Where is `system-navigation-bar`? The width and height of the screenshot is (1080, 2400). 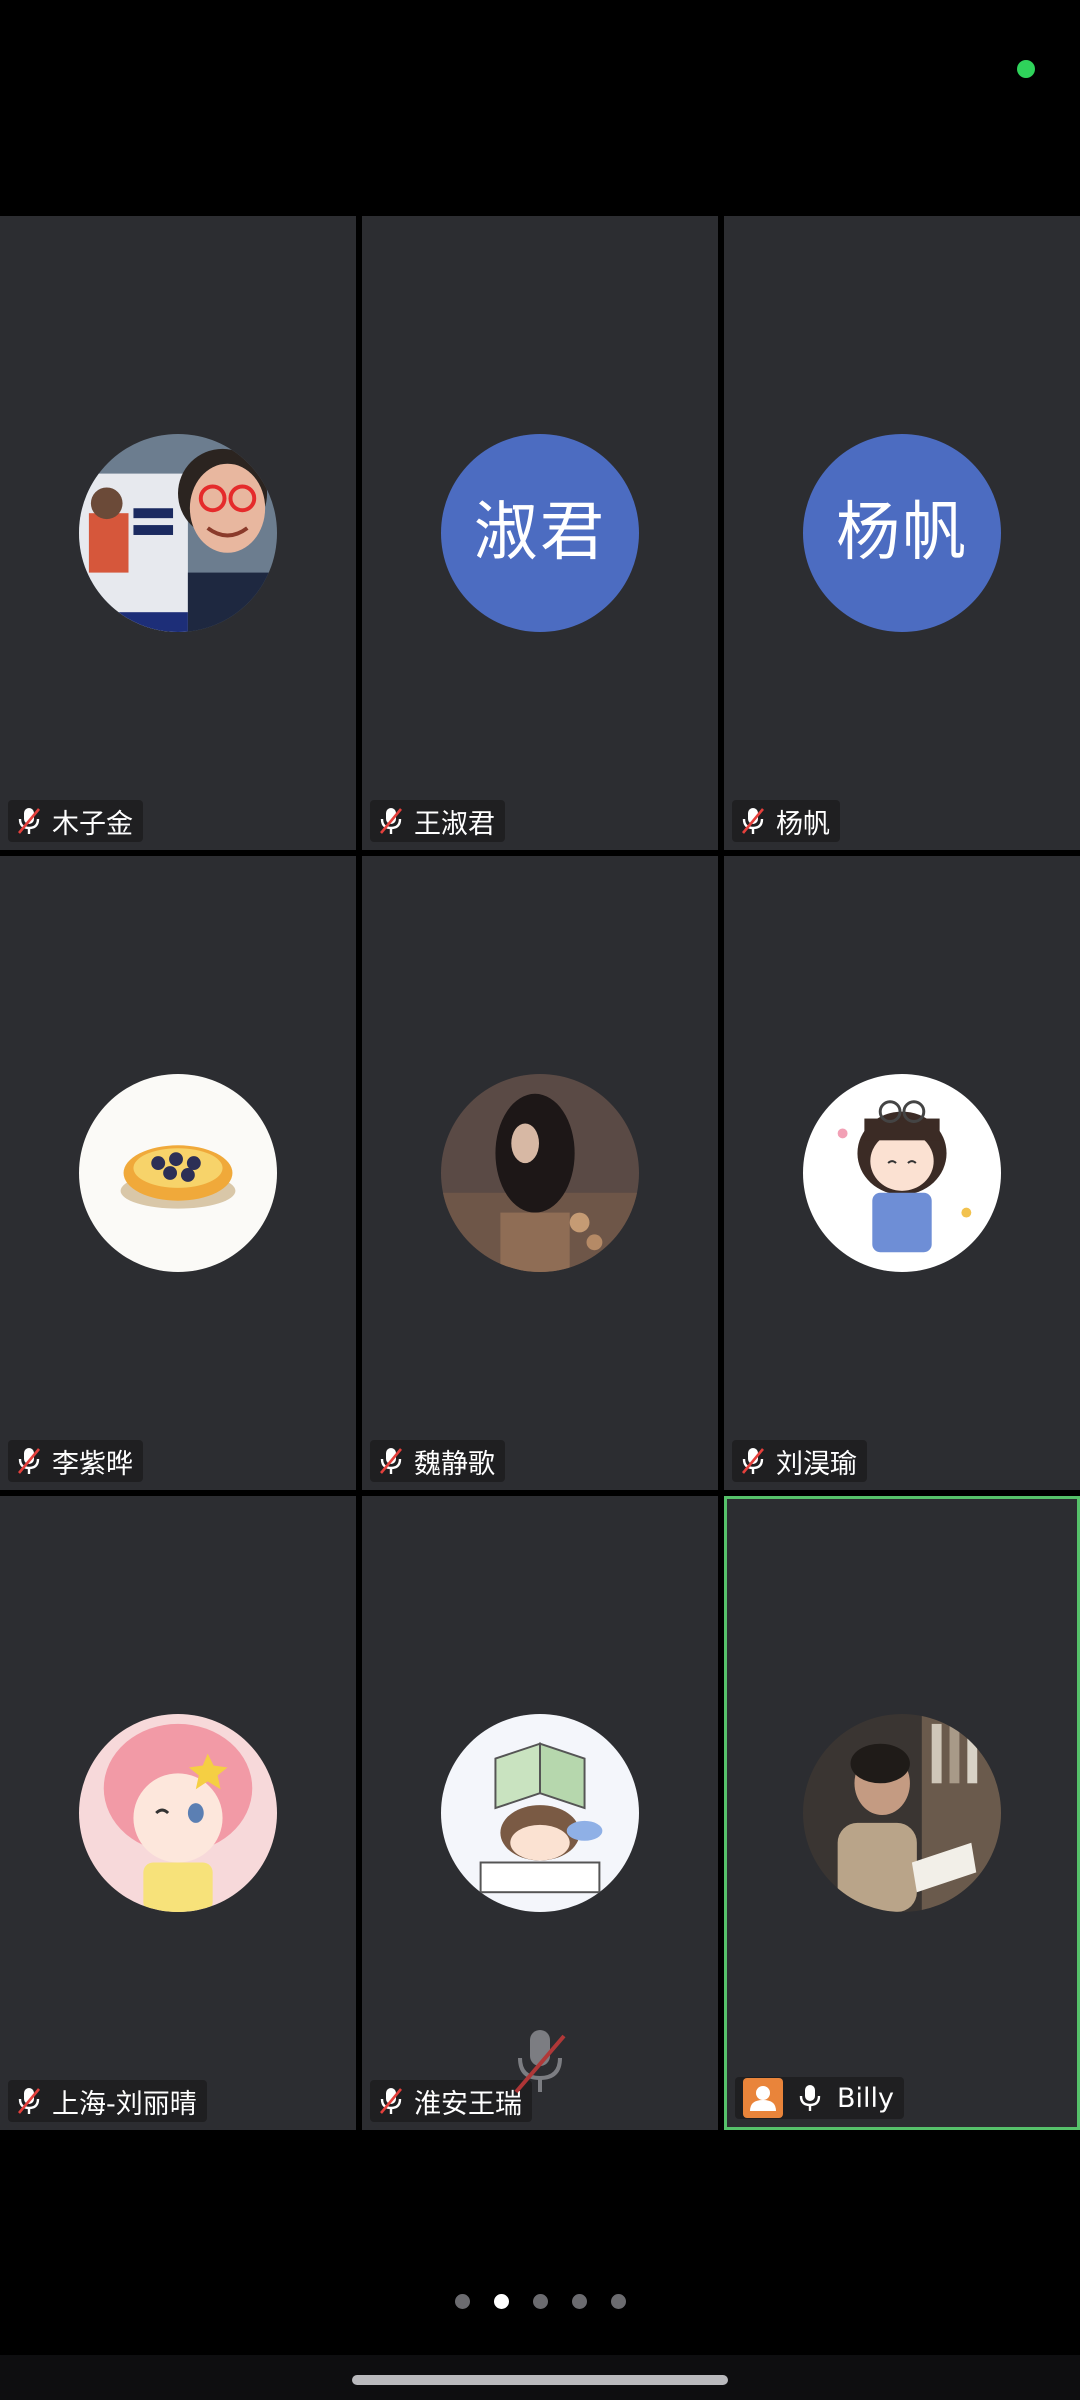 system-navigation-bar is located at coordinates (540, 2377).